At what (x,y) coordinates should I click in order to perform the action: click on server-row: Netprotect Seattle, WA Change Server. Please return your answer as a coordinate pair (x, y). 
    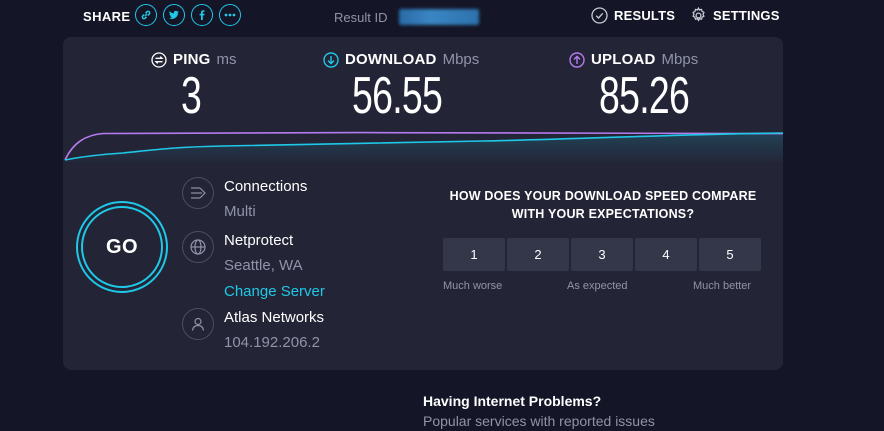
    Looking at the image, I should click on (253, 266).